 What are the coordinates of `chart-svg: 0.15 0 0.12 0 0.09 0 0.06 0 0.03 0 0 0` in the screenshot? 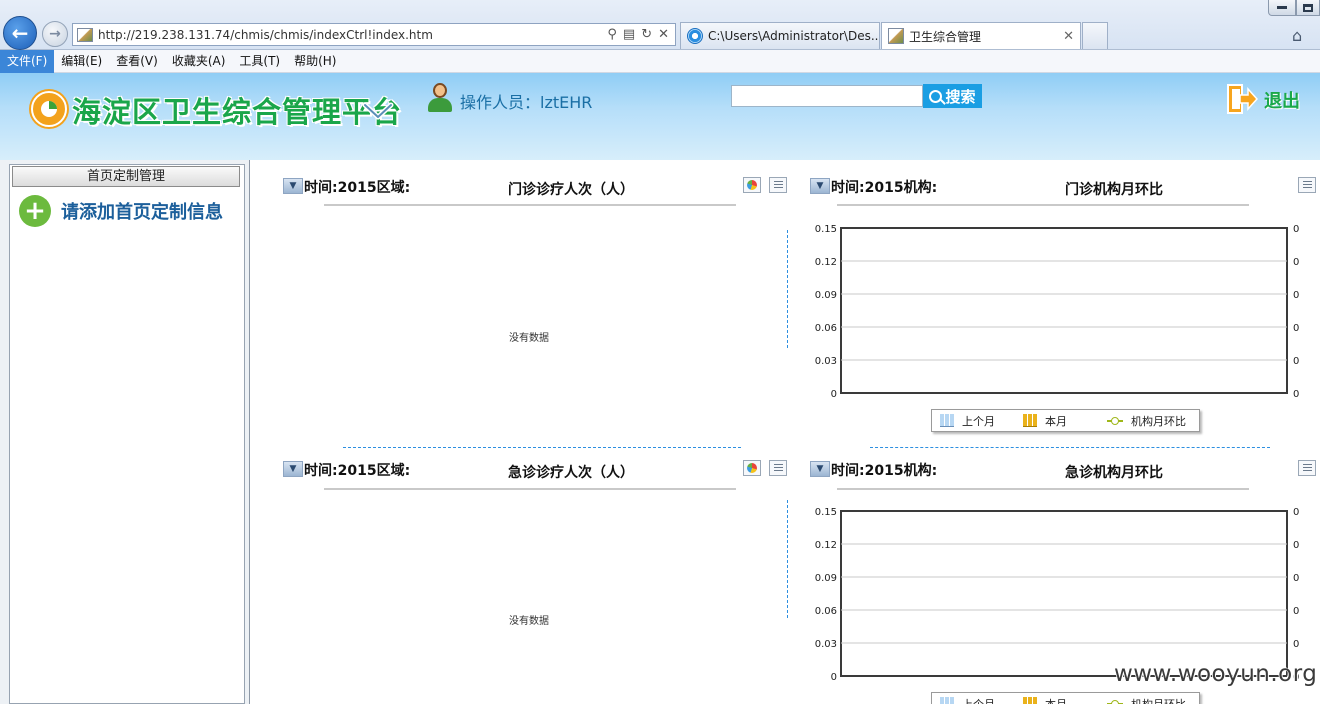 It's located at (1057, 312).